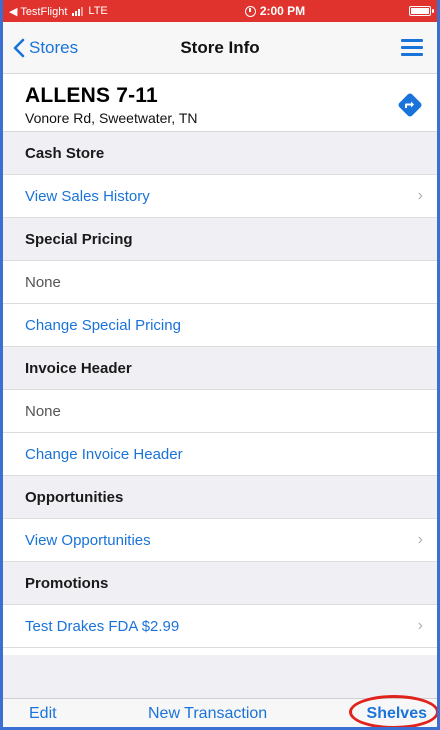 This screenshot has height=730, width=440. What do you see at coordinates (250, 11) in the screenshot?
I see `clock-icon` at bounding box center [250, 11].